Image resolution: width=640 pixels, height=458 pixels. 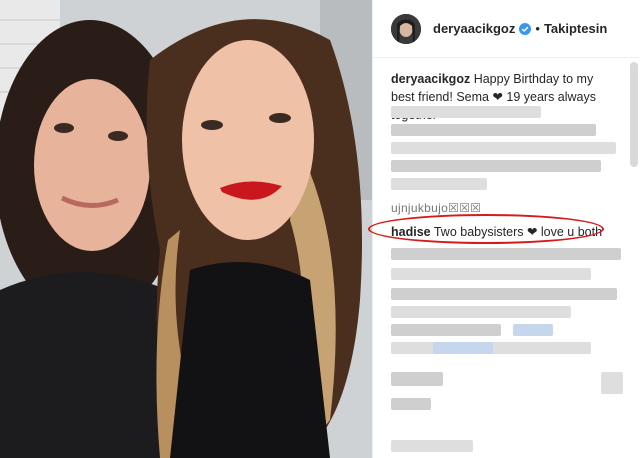 I want to click on username-link: deryaacikgoz, so click(x=474, y=28).